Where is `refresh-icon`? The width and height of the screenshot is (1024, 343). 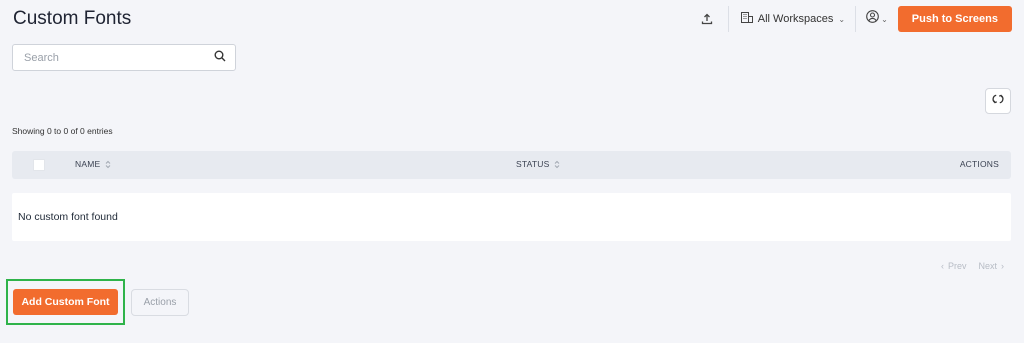
refresh-icon is located at coordinates (998, 101).